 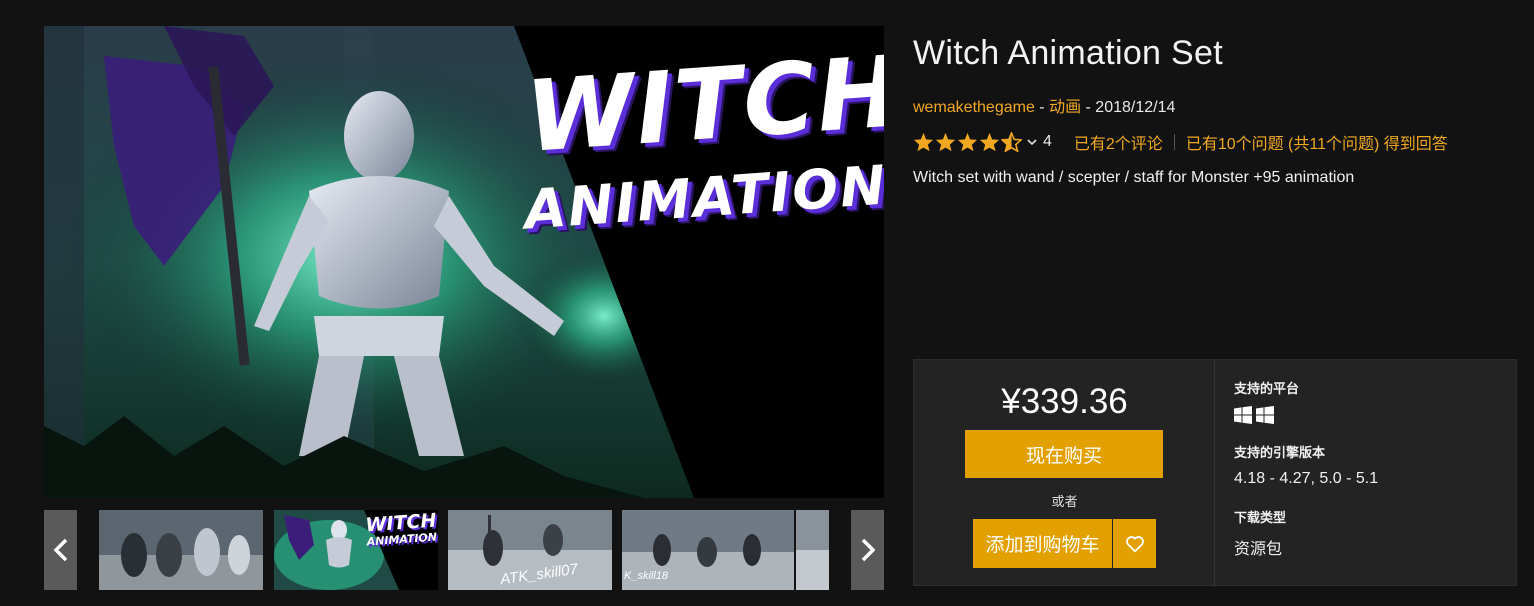 I want to click on thumbnail-3: ATK_skill07, so click(x=530, y=550).